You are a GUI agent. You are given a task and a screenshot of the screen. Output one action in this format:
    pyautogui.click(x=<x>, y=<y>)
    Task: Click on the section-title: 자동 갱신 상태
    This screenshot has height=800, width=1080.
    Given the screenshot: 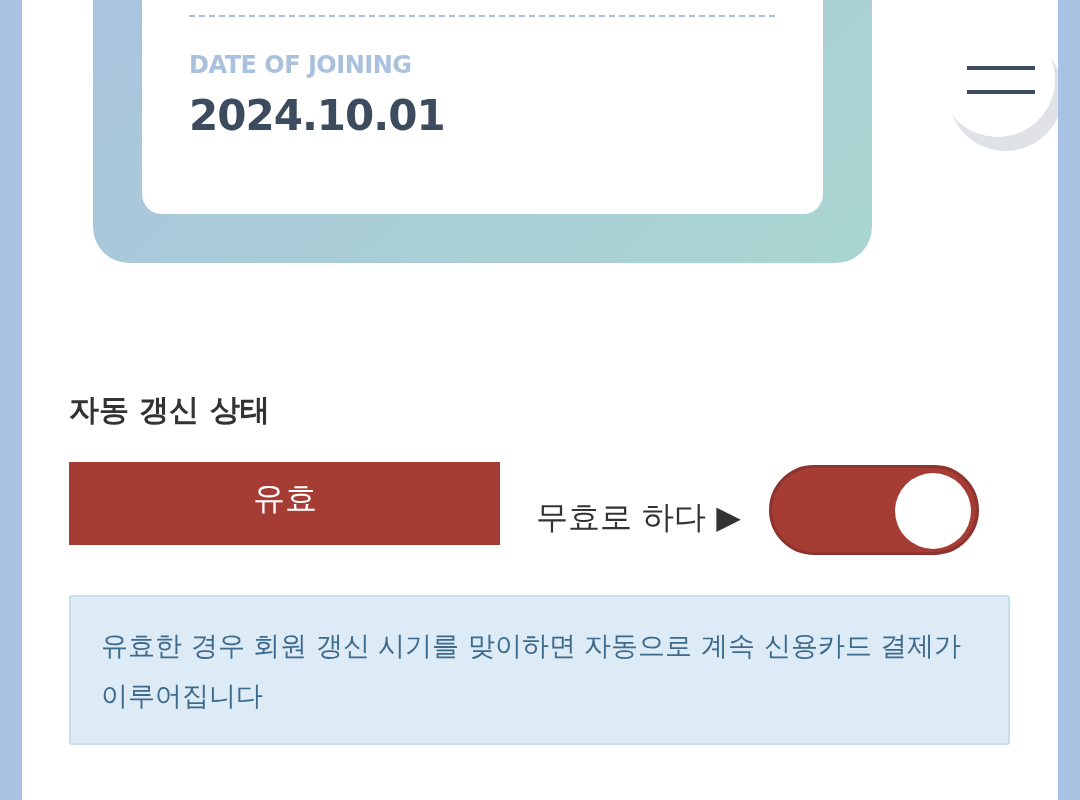 What is the action you would take?
    pyautogui.click(x=170, y=410)
    